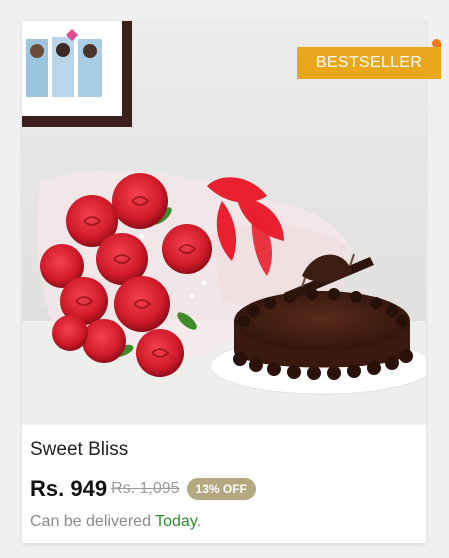  I want to click on delivery-info: Can be delivered Today., so click(115, 522).